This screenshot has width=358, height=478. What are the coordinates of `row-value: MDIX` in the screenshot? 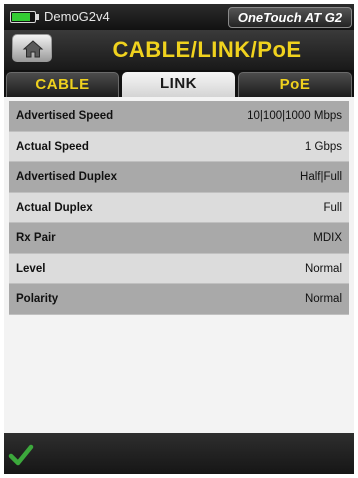 It's located at (327, 238).